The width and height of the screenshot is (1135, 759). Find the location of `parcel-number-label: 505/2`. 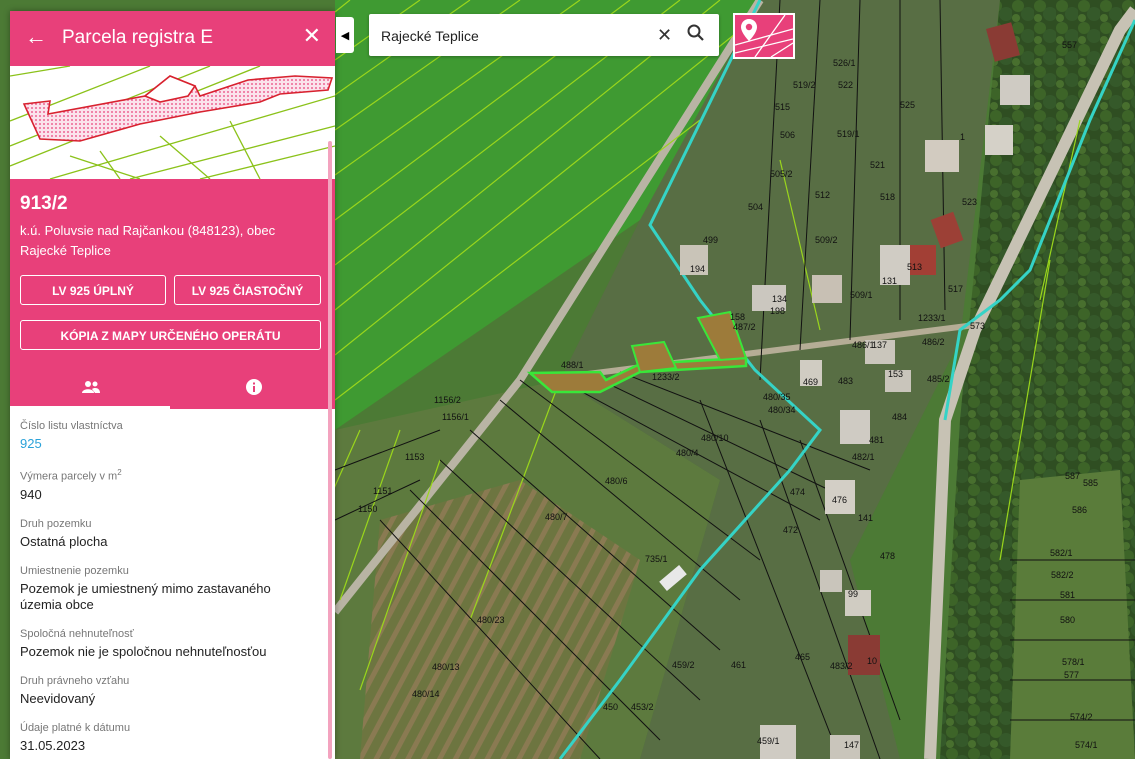

parcel-number-label: 505/2 is located at coordinates (781, 174).